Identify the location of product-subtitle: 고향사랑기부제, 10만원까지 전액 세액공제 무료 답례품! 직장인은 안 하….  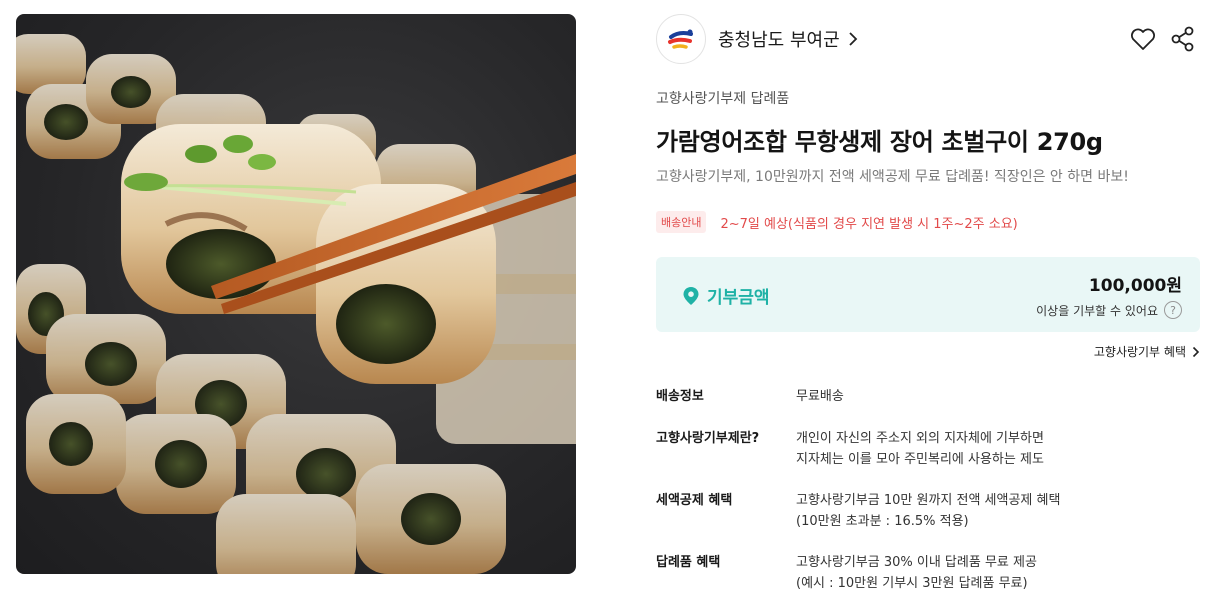
(892, 177).